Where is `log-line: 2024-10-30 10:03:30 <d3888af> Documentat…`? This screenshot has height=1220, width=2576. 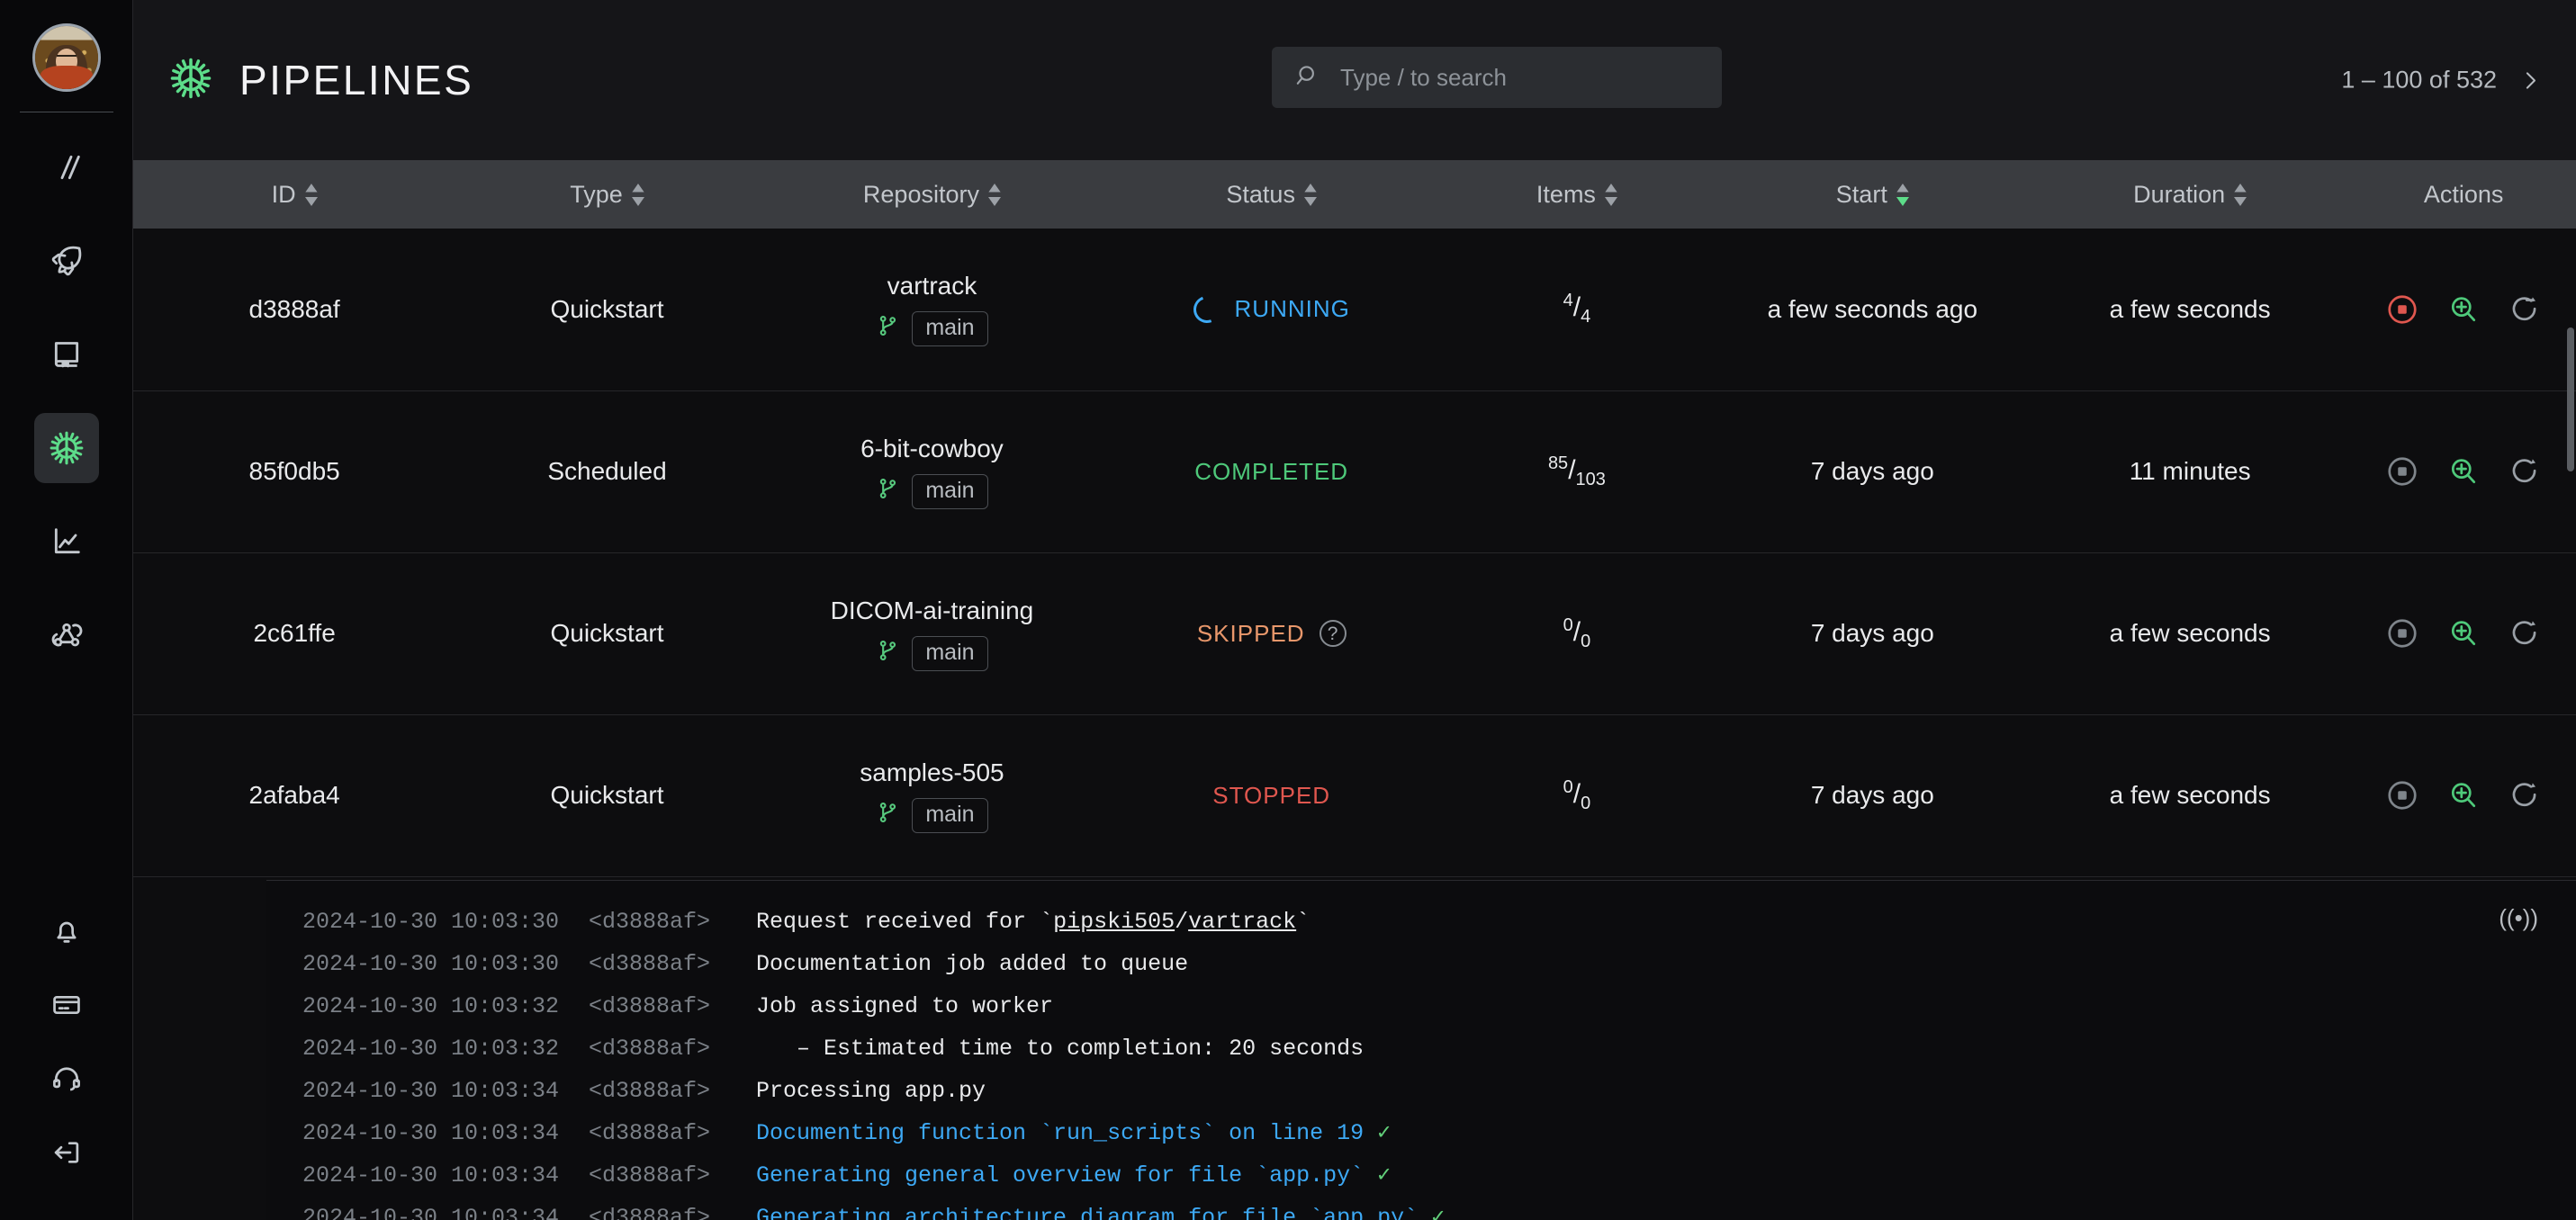 log-line: 2024-10-30 10:03:30 <d3888af> Documentat… is located at coordinates (1421, 964).